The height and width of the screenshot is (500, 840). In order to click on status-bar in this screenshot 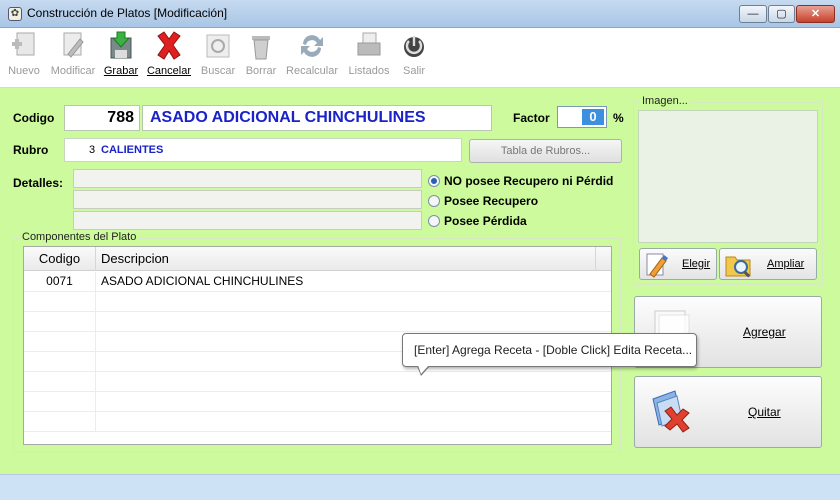, I will do `click(420, 487)`.